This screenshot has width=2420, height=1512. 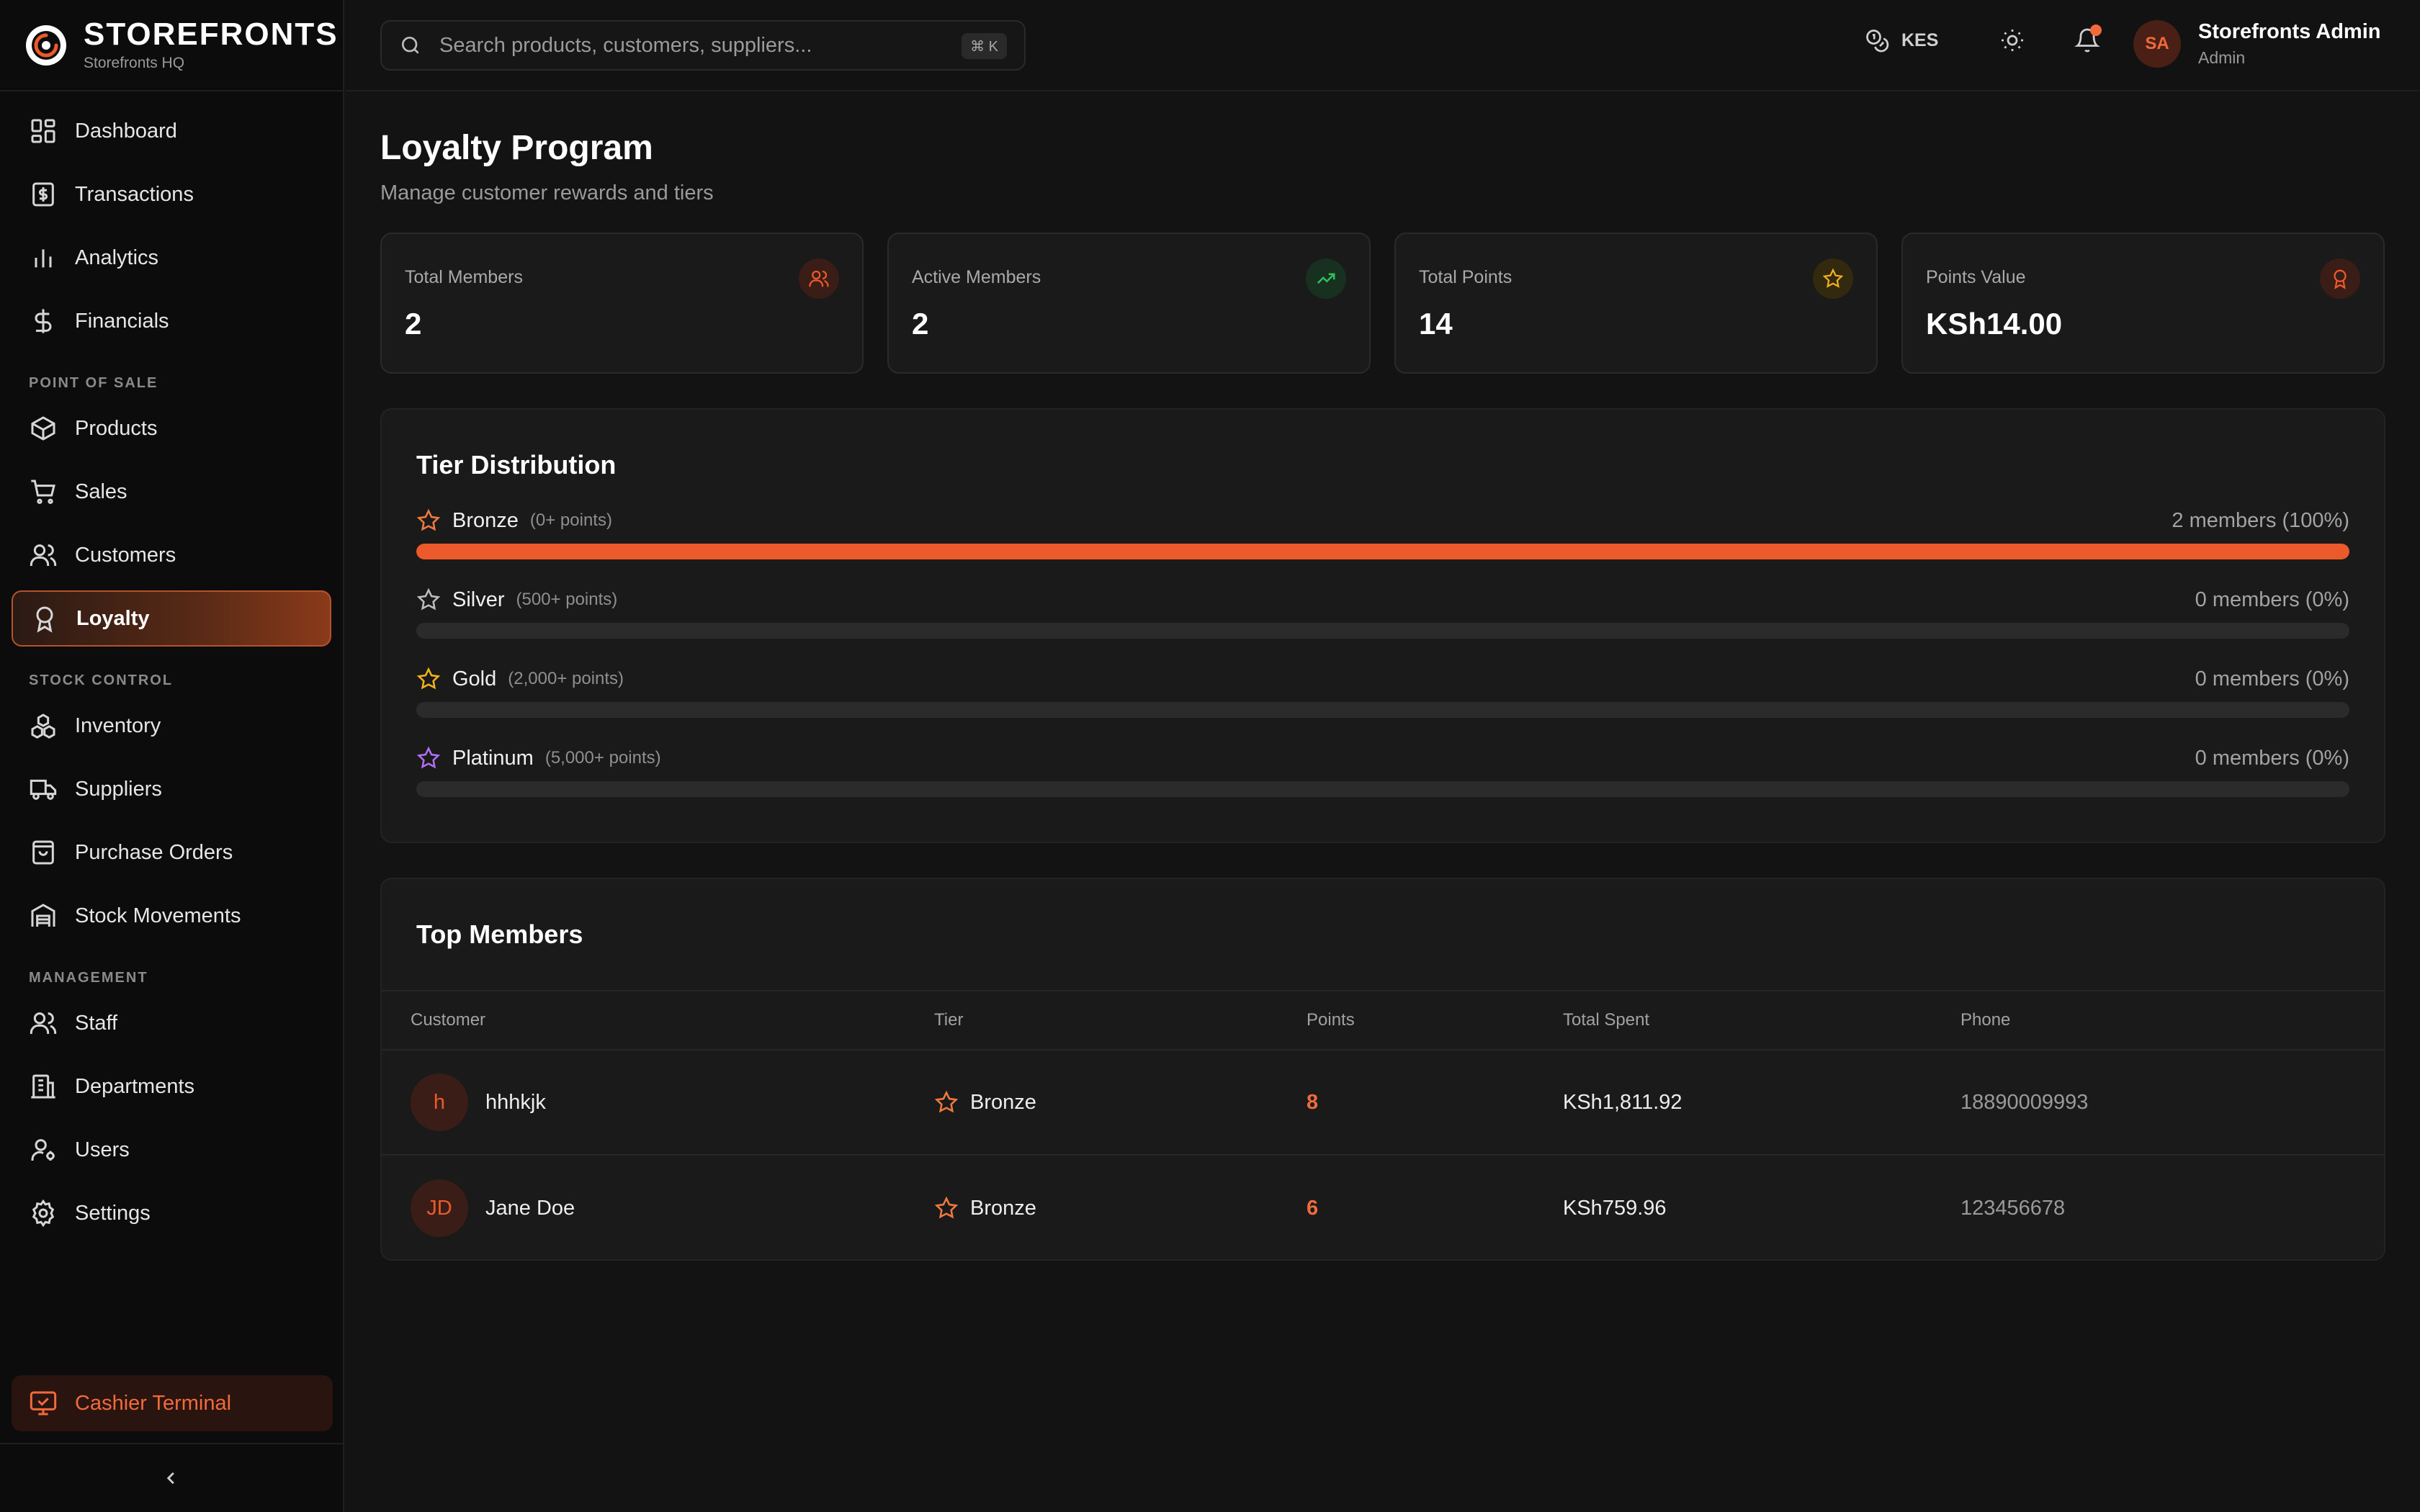 I want to click on search-bar: ⌘ K, so click(x=703, y=45).